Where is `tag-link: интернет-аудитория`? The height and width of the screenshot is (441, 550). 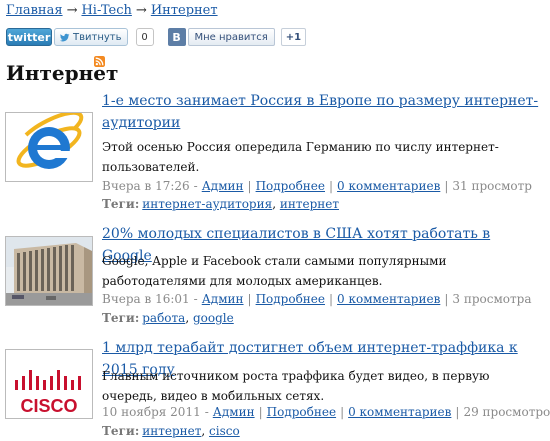
tag-link: интернет-аудитория is located at coordinates (207, 204).